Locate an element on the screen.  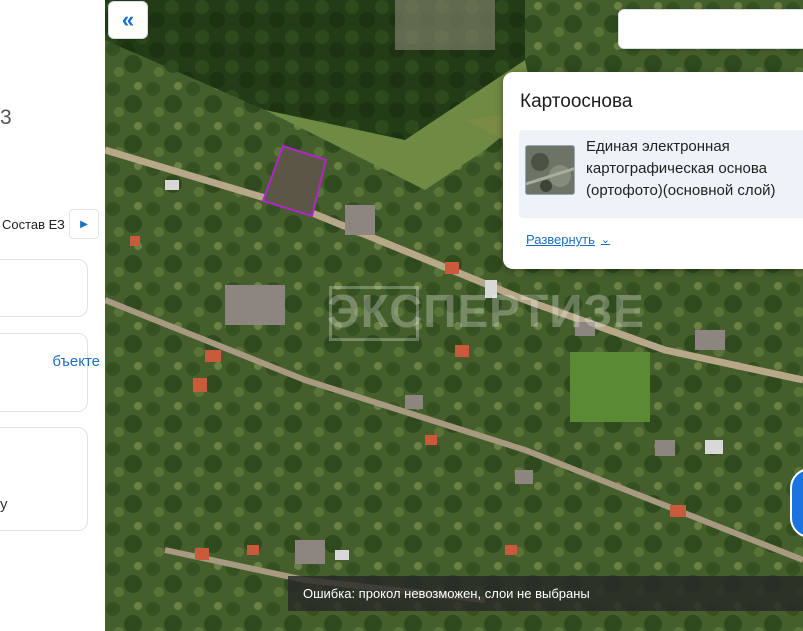
chevron-down-icon: ⌄ is located at coordinates (605, 240).